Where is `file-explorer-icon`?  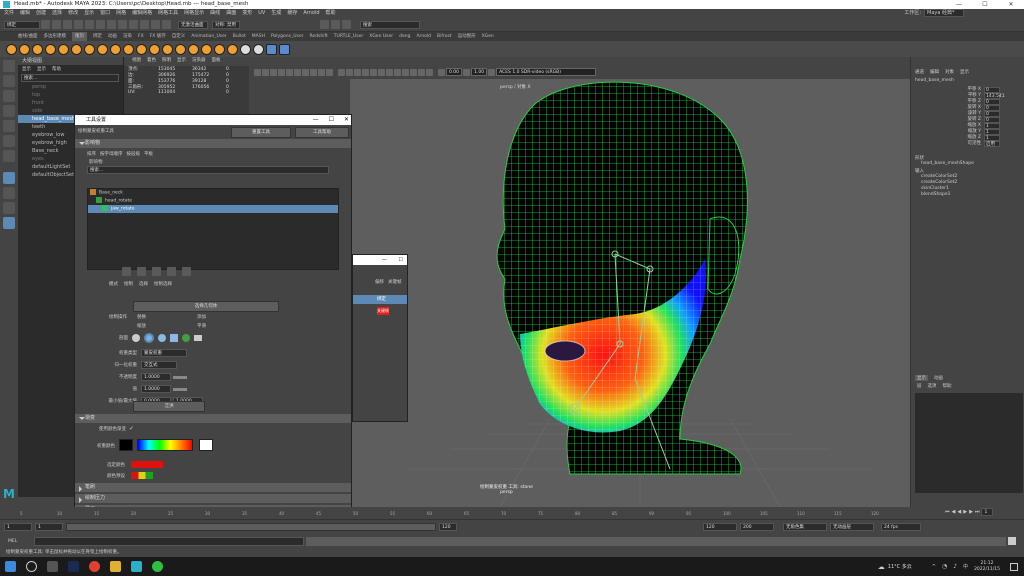
file-explorer-icon is located at coordinates (115, 566).